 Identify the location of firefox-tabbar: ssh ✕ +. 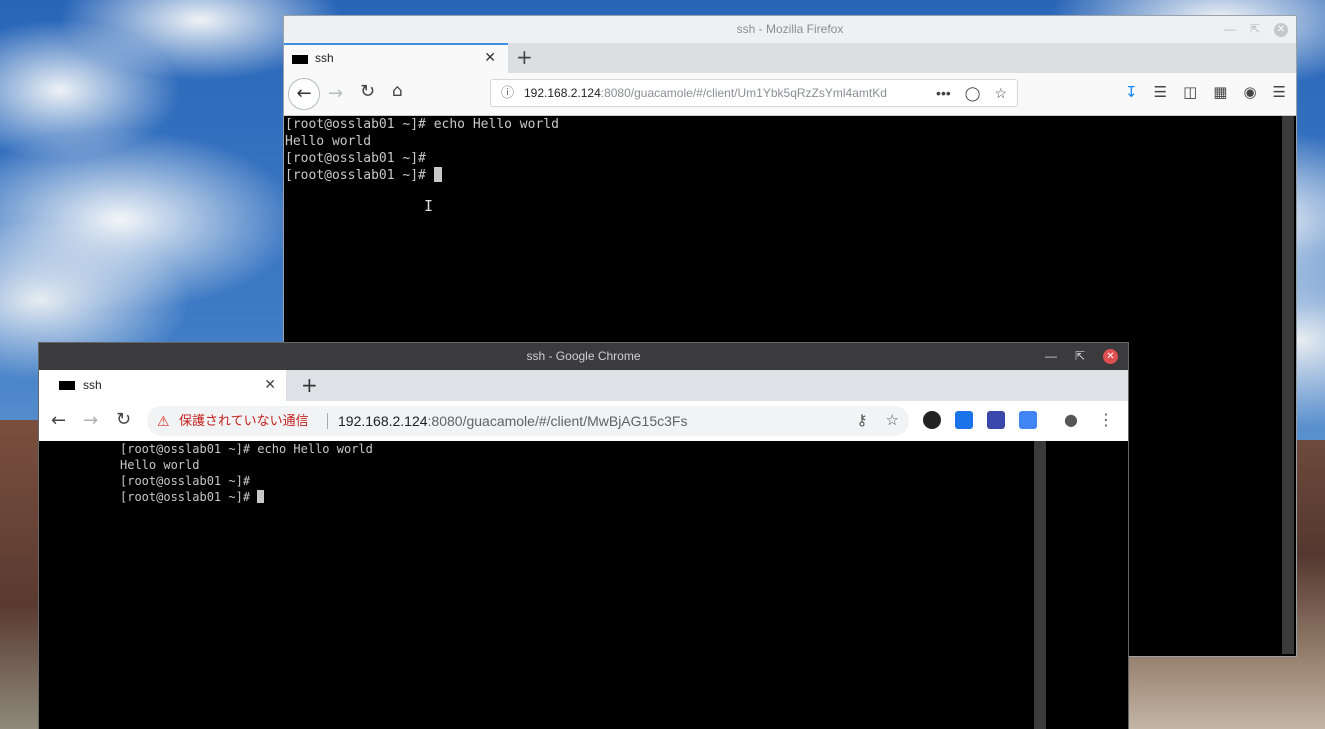
(790, 58).